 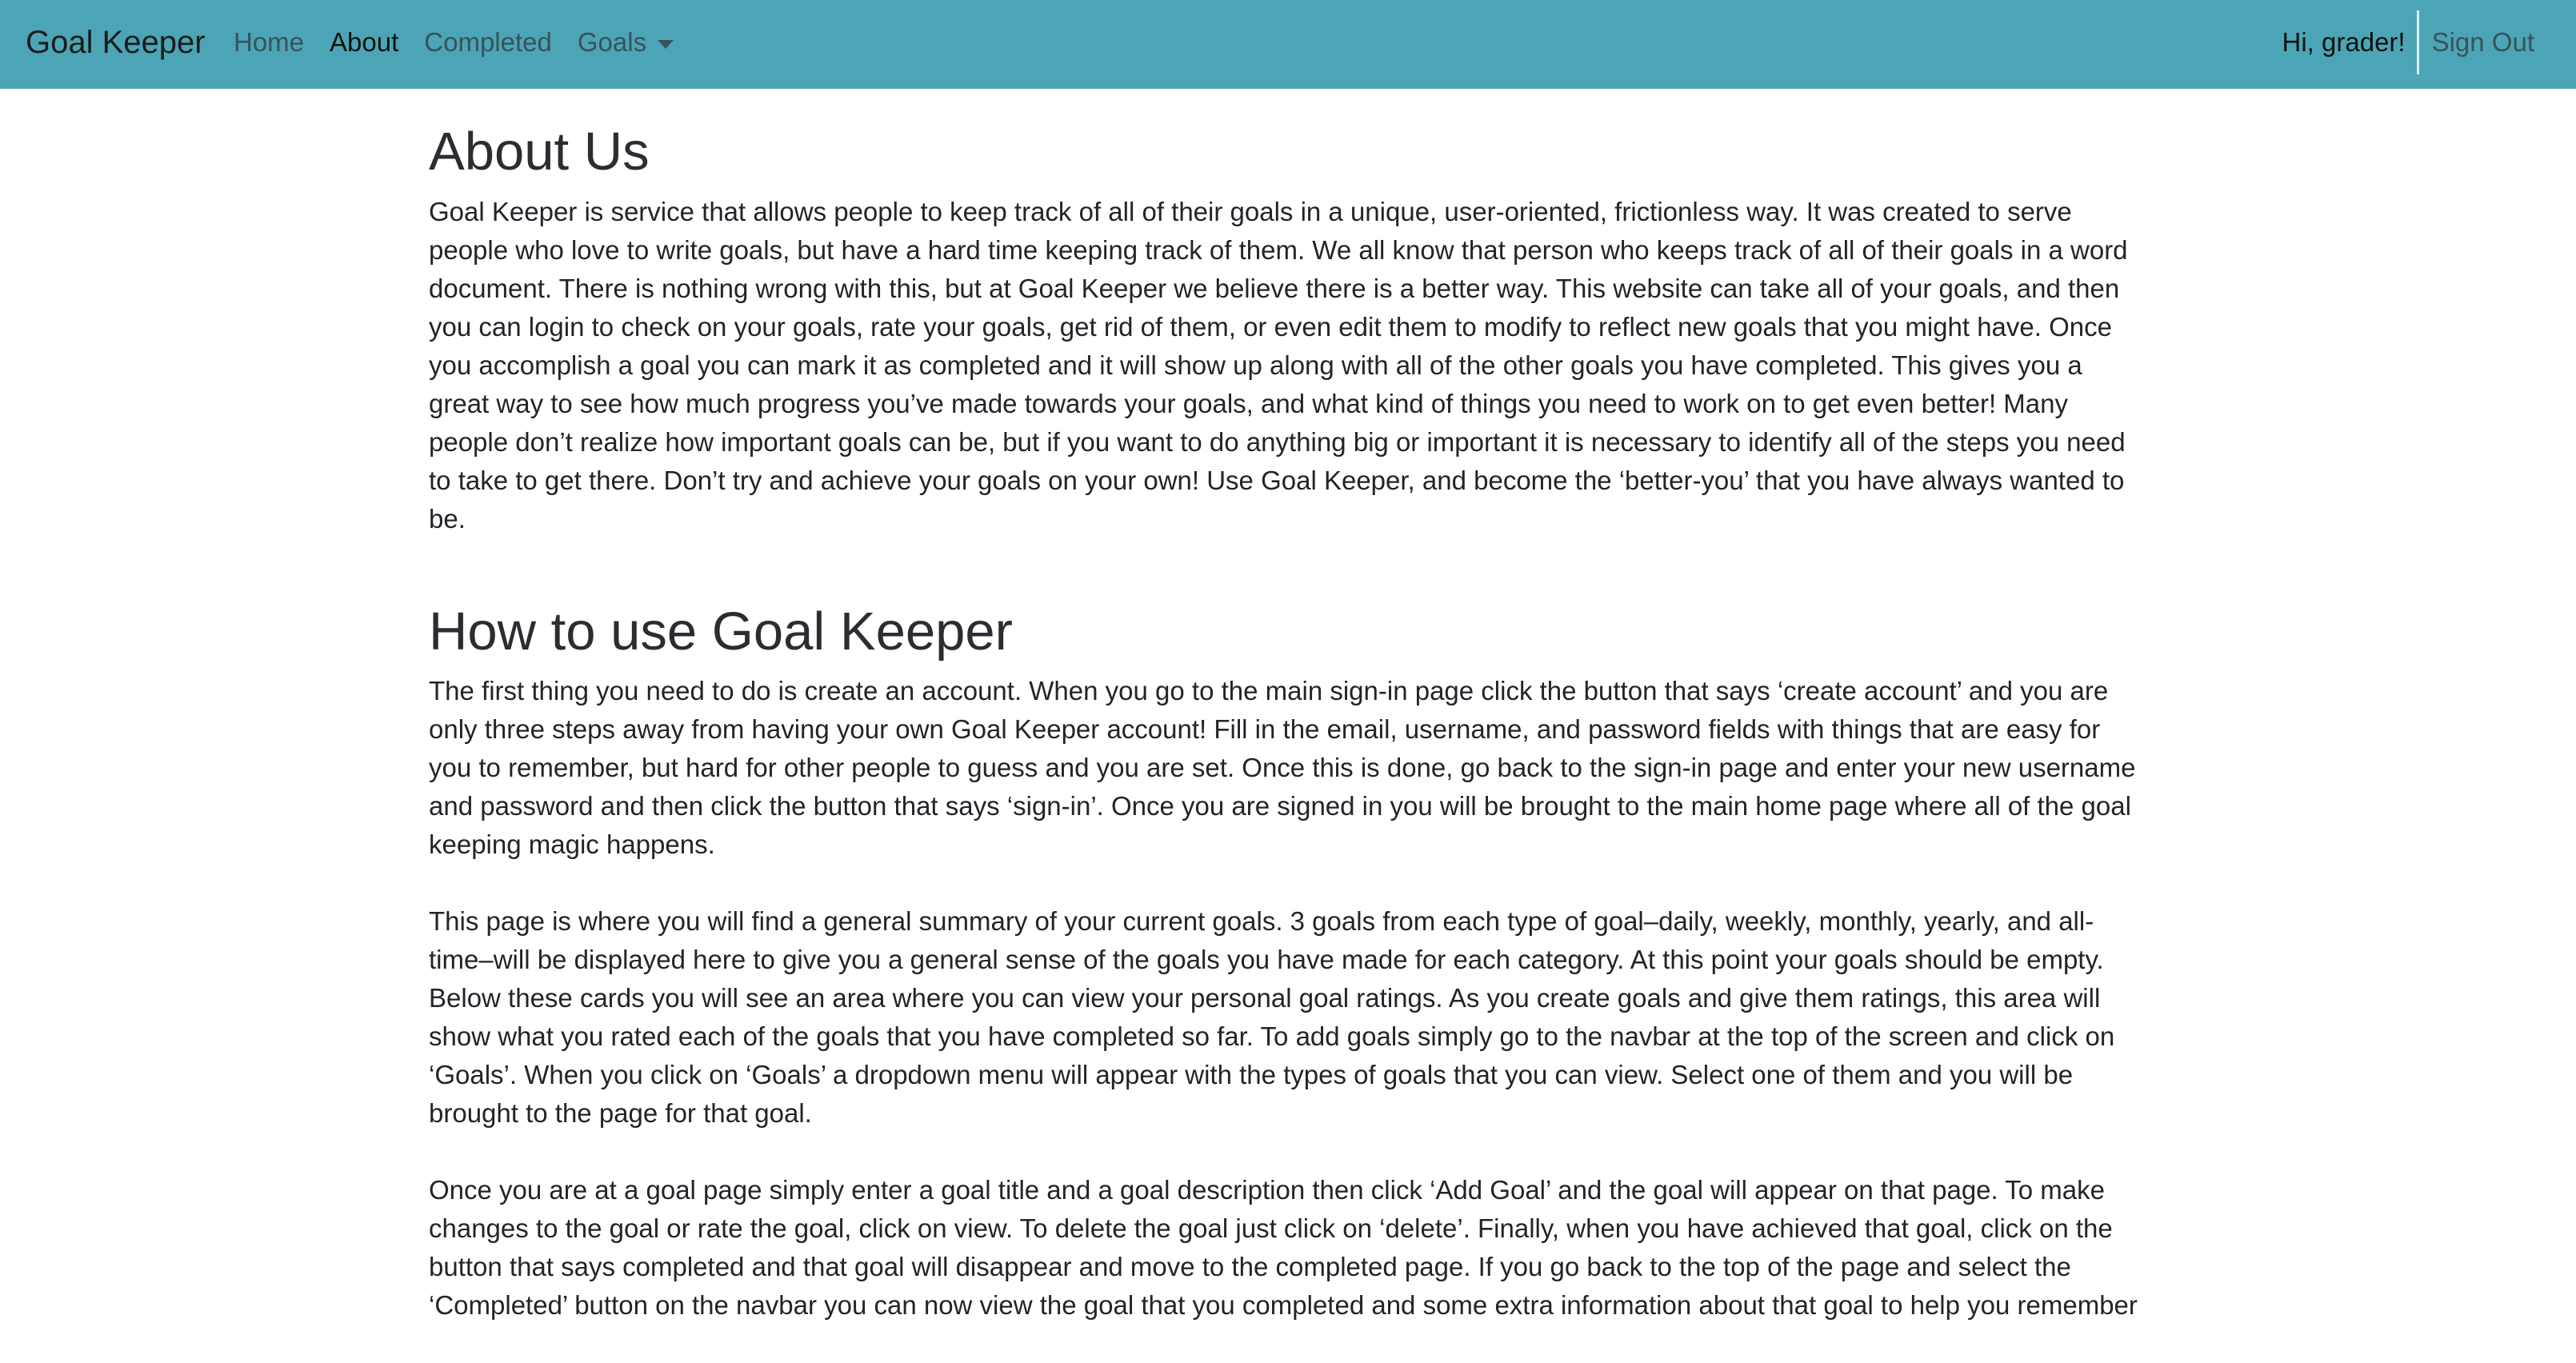 I want to click on about-title: About Us, so click(x=539, y=152).